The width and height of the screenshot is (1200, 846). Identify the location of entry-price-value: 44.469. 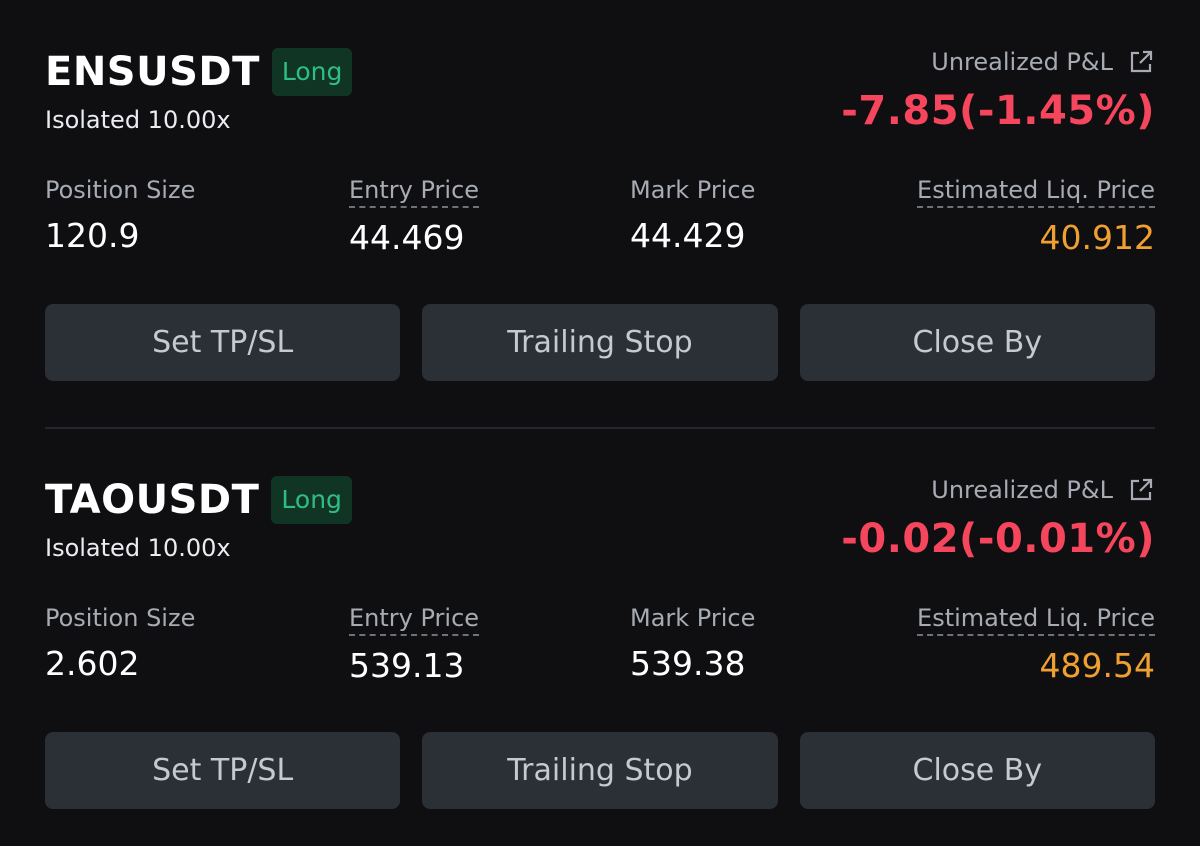
(407, 237).